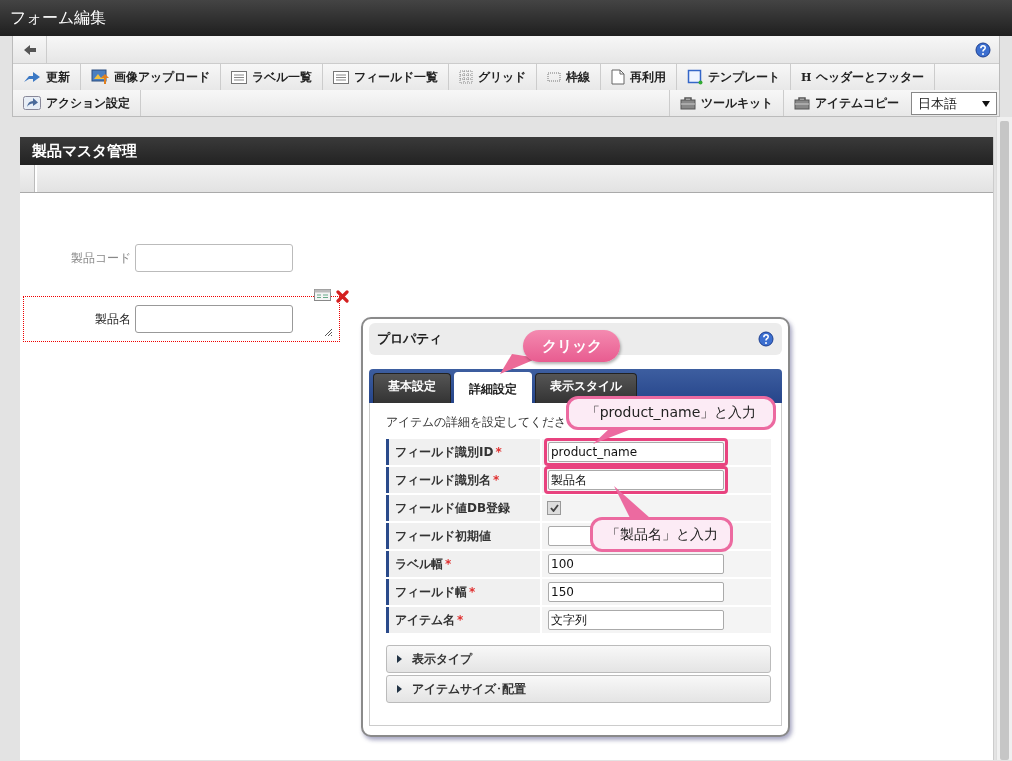 This screenshot has width=1012, height=761. Describe the element at coordinates (453, 508) in the screenshot. I see `property-label: フィールド値DB登録` at that location.